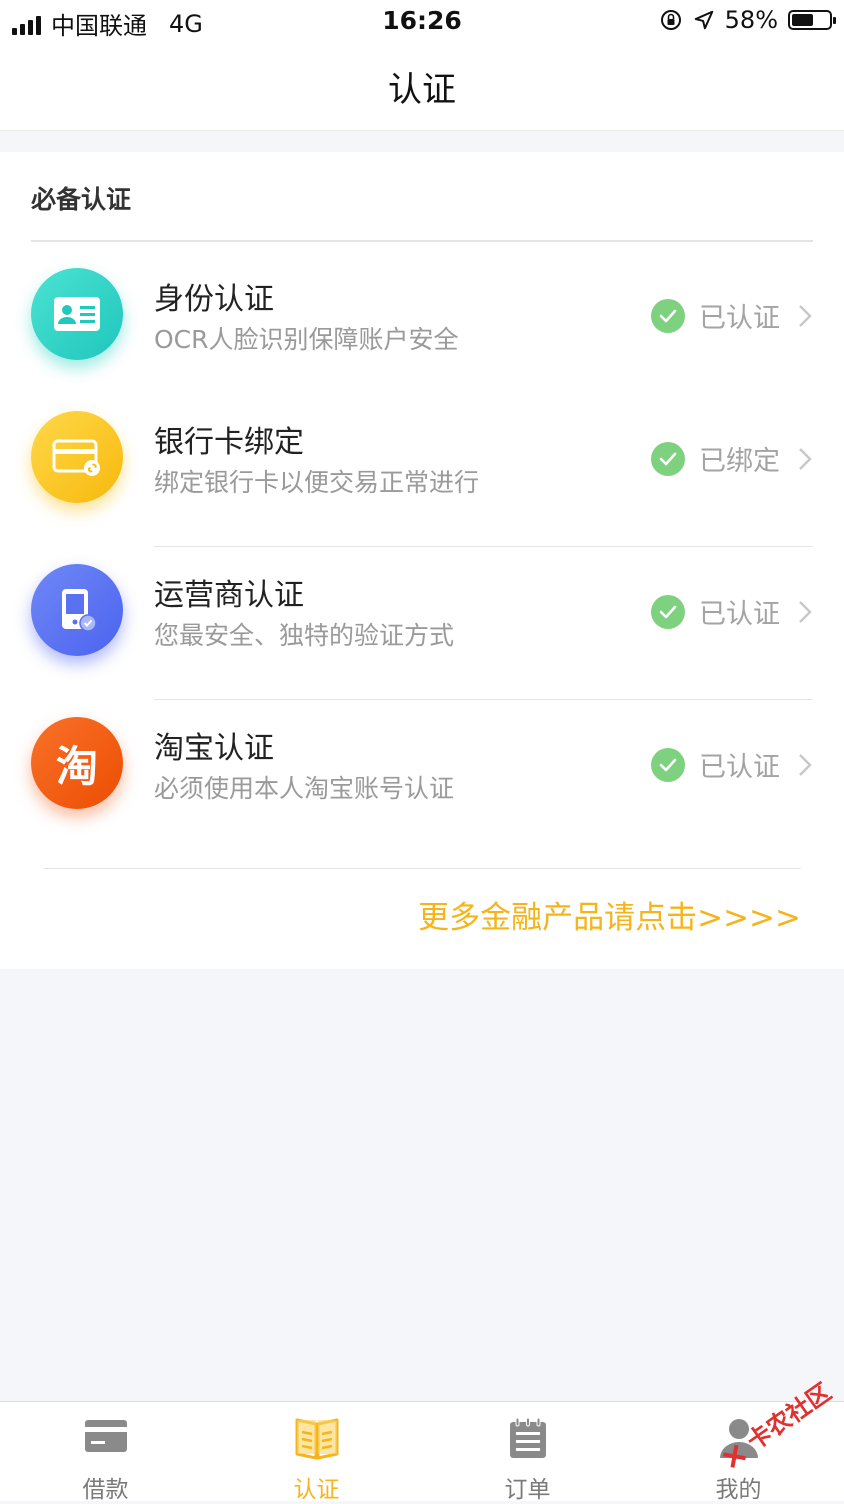 This screenshot has width=844, height=1504. I want to click on verify-item-taobao: 淘 淘宝认证 必须使用本人淘宝账号认证 已认证, so click(422, 777).